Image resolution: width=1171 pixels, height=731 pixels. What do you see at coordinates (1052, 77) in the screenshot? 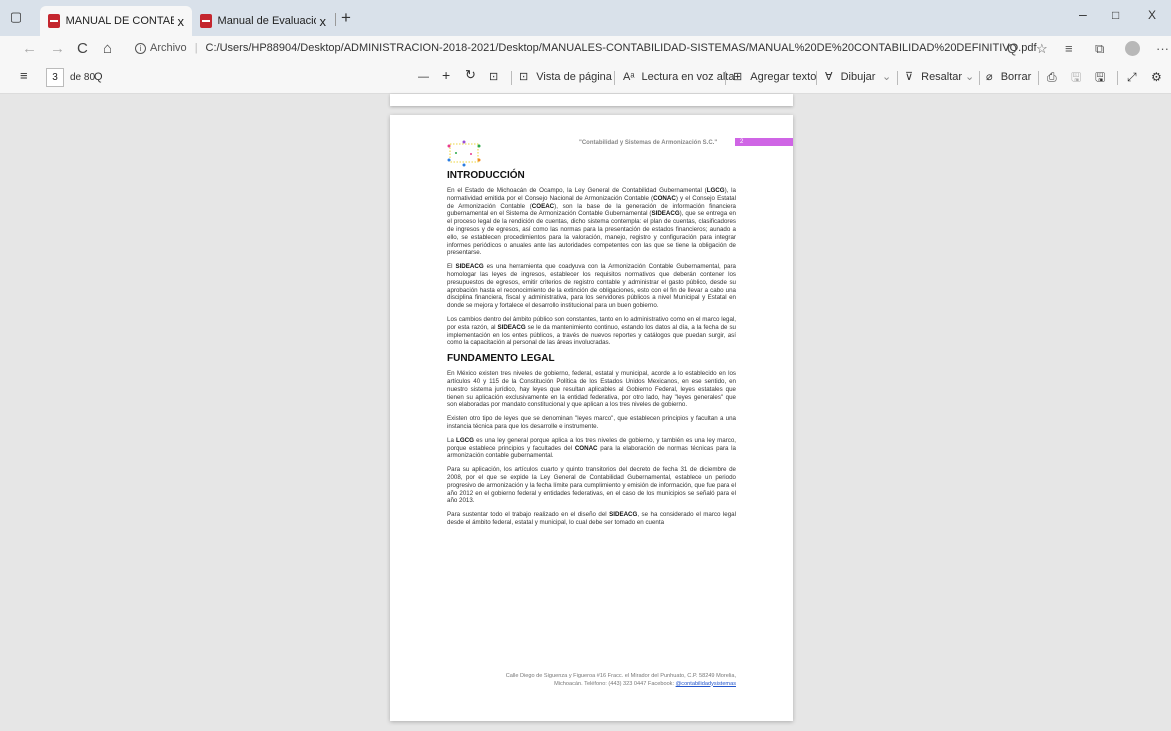
I see `print-icon: ⎙` at bounding box center [1052, 77].